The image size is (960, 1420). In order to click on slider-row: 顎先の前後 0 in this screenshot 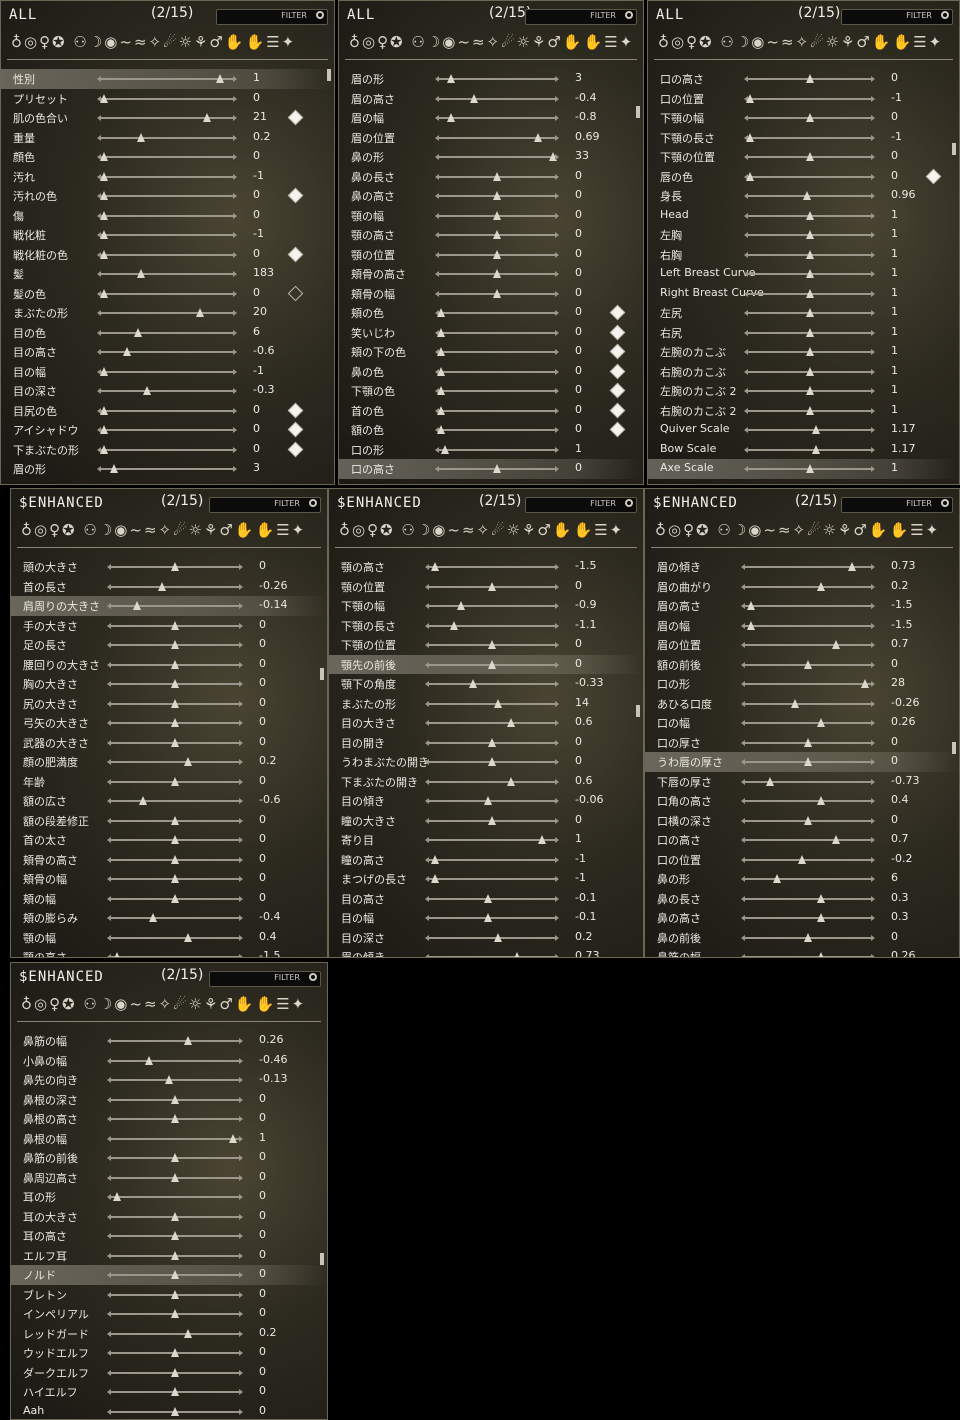, I will do `click(486, 664)`.